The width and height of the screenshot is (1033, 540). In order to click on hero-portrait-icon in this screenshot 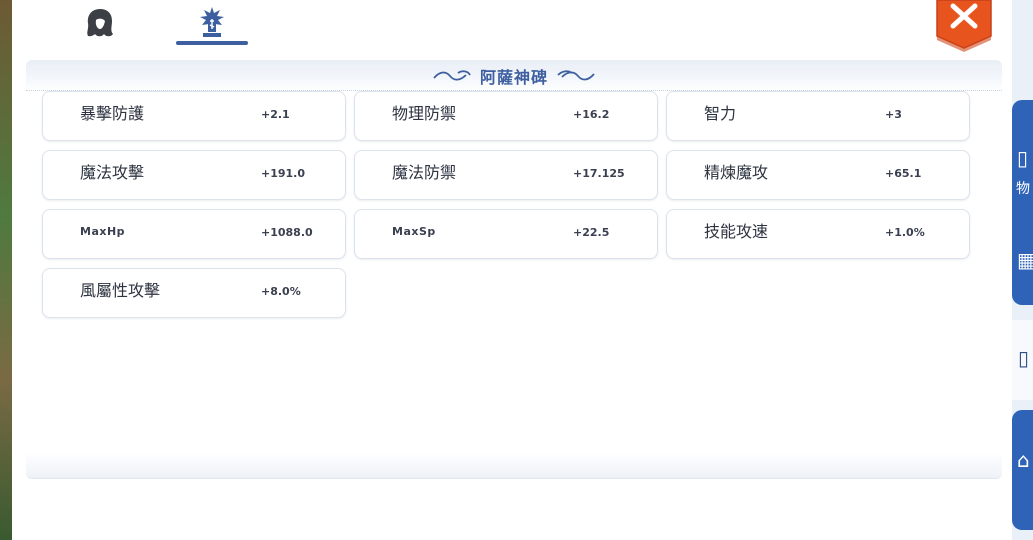, I will do `click(100, 23)`.